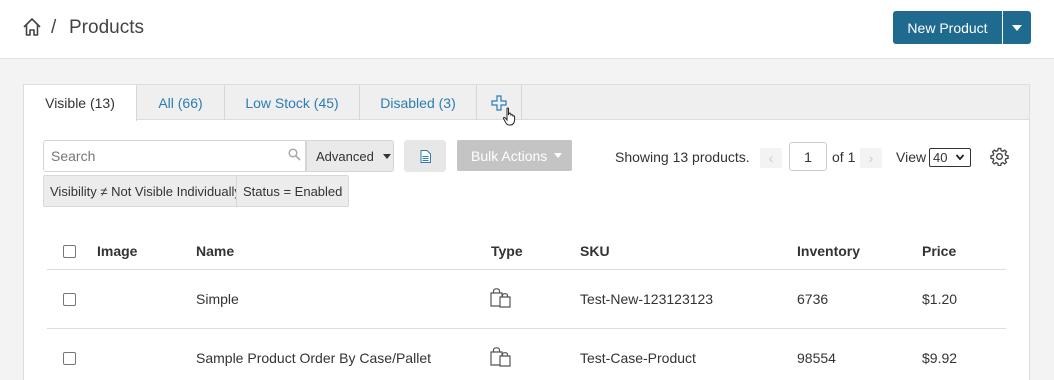  I want to click on page-size-select: 40, so click(950, 157).